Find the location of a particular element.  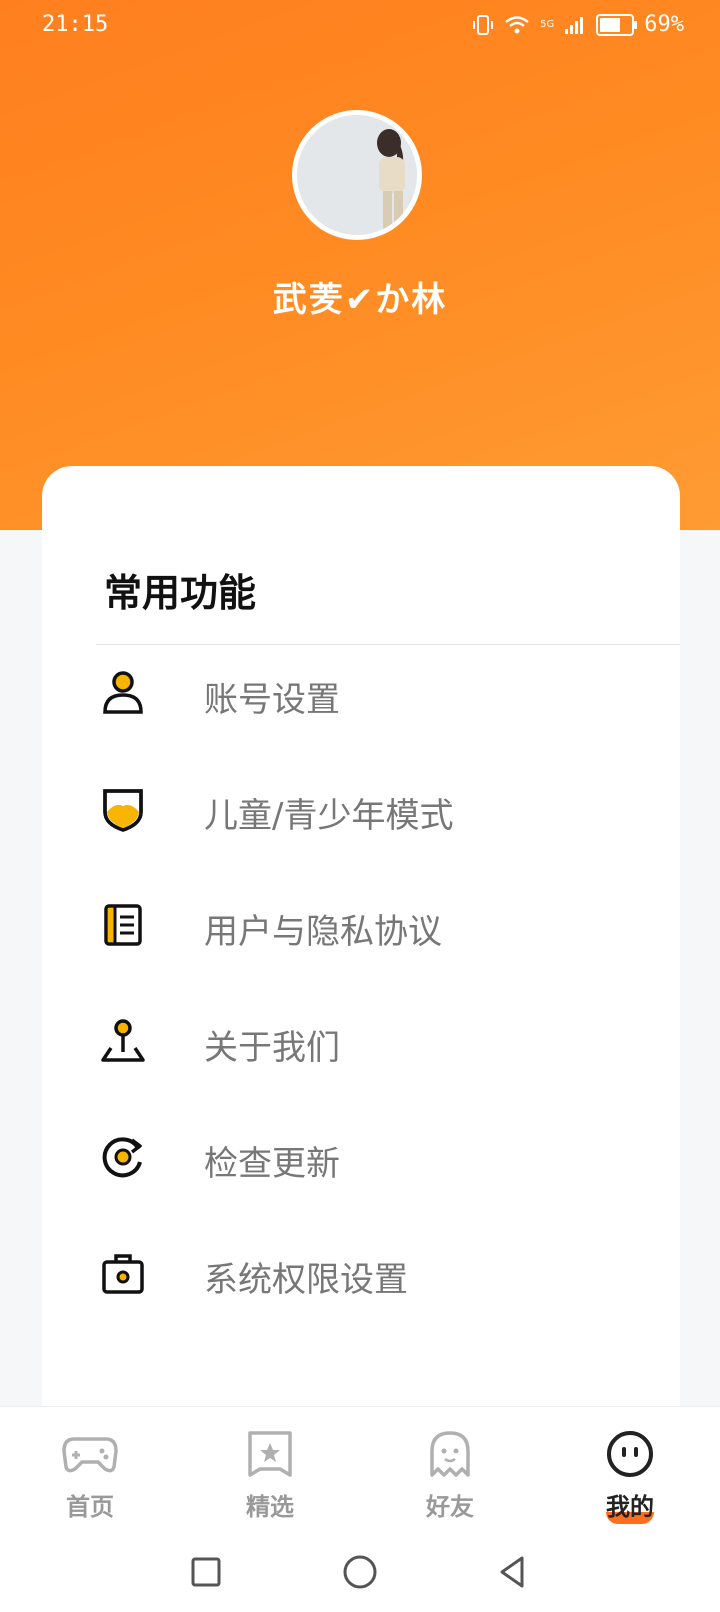

tab-home: 首页 is located at coordinates (90, 1471).